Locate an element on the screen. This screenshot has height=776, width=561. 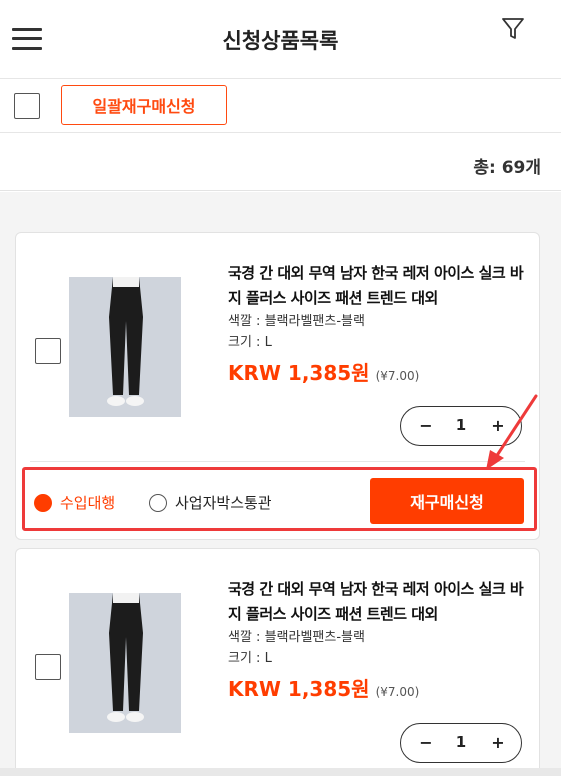
action-row-highlight: 수입대행 사업자박스통관 재구매신청 is located at coordinates (279, 499).